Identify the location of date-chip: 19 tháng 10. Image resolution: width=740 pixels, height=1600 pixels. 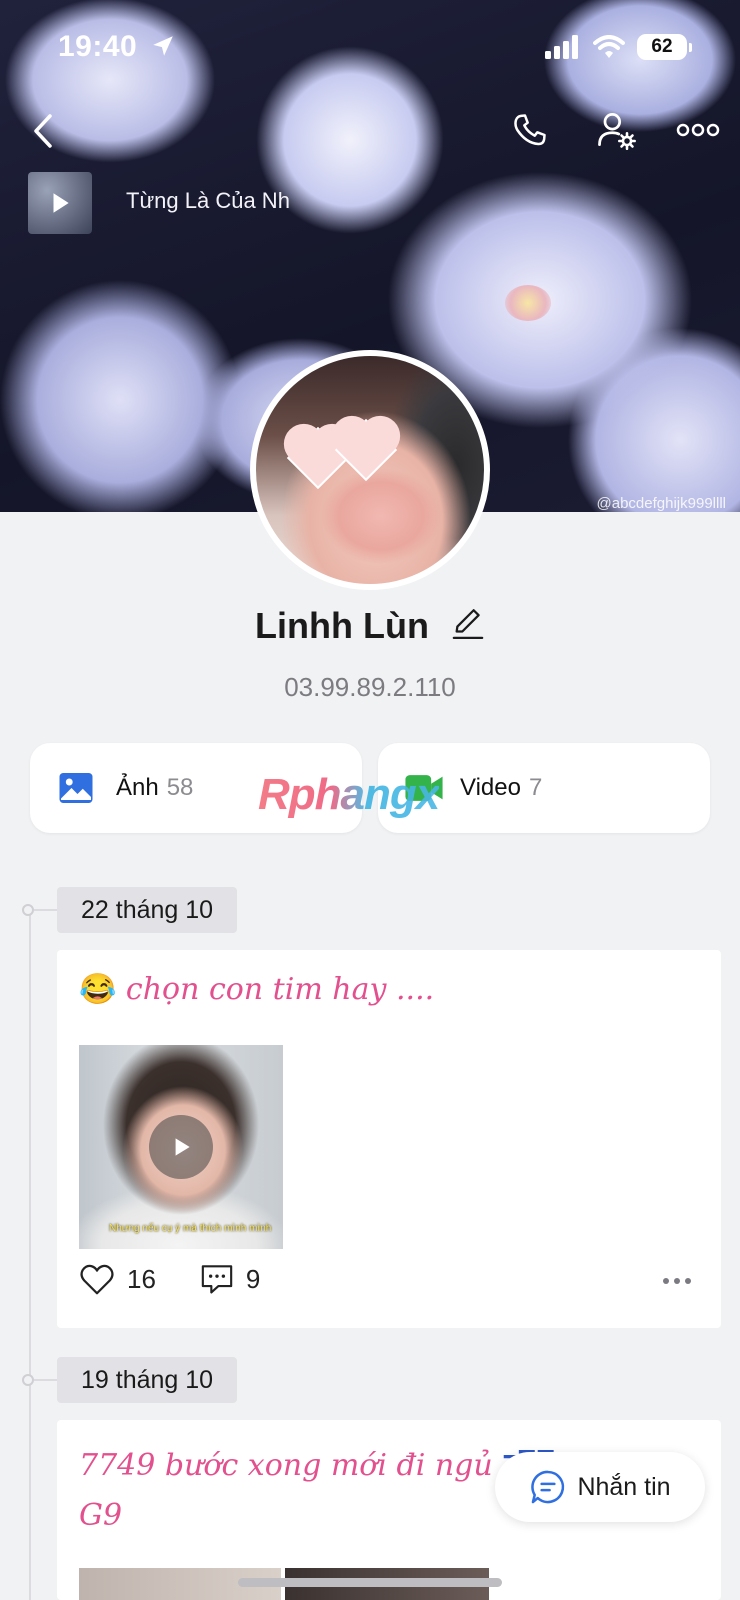
(147, 1380).